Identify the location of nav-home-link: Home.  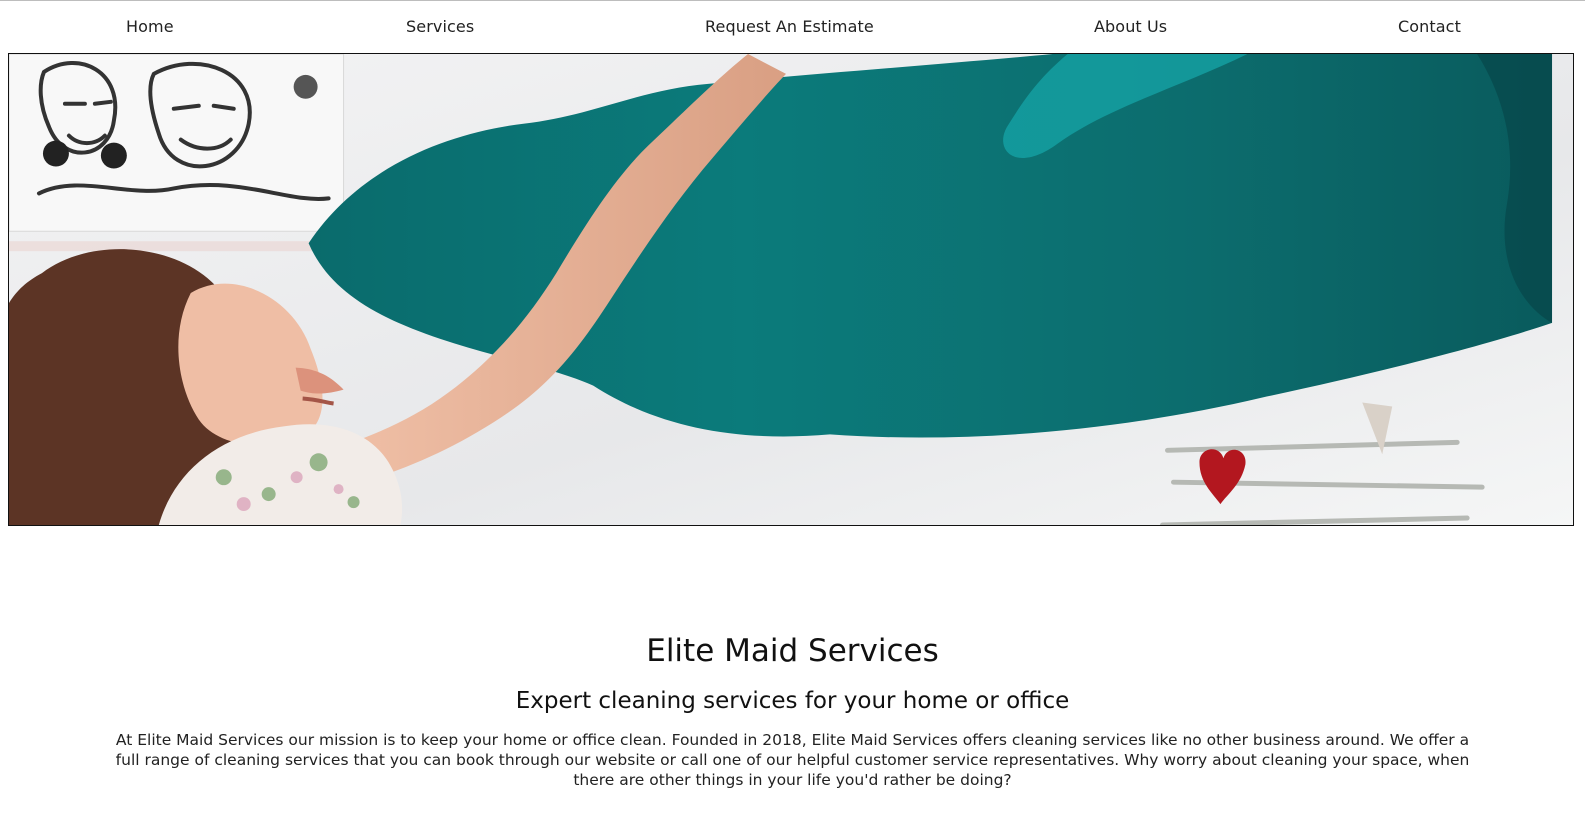
(150, 27).